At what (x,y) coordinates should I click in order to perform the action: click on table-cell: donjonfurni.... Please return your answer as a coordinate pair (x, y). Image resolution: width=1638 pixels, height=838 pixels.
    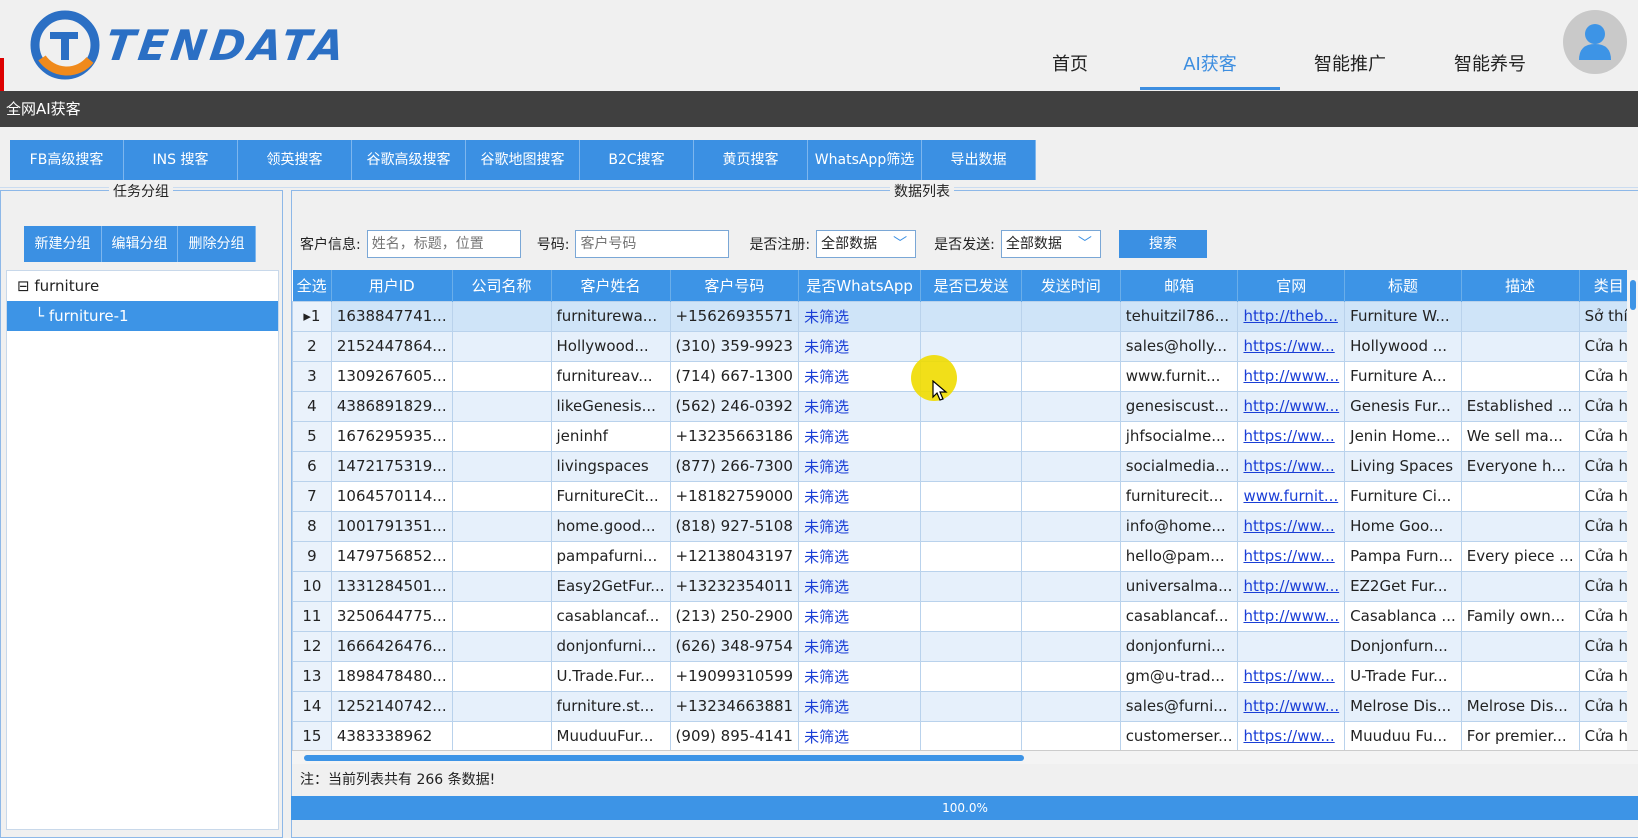
    Looking at the image, I should click on (1179, 646).